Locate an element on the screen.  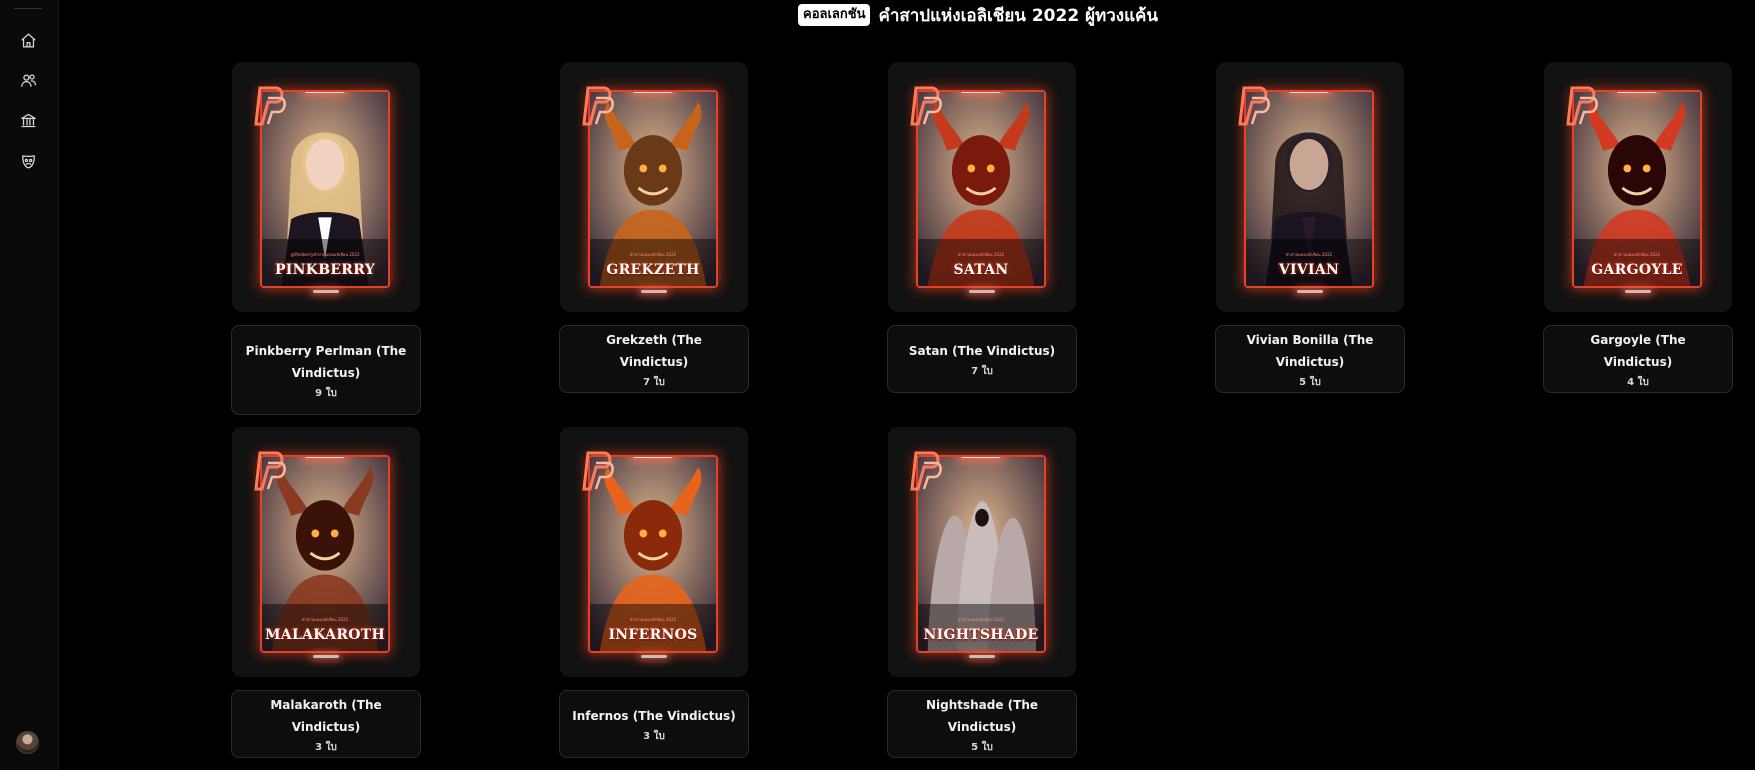
card-info-panel: Pinkberry Perlman (The Vindictus) 9 ใบ is located at coordinates (326, 370).